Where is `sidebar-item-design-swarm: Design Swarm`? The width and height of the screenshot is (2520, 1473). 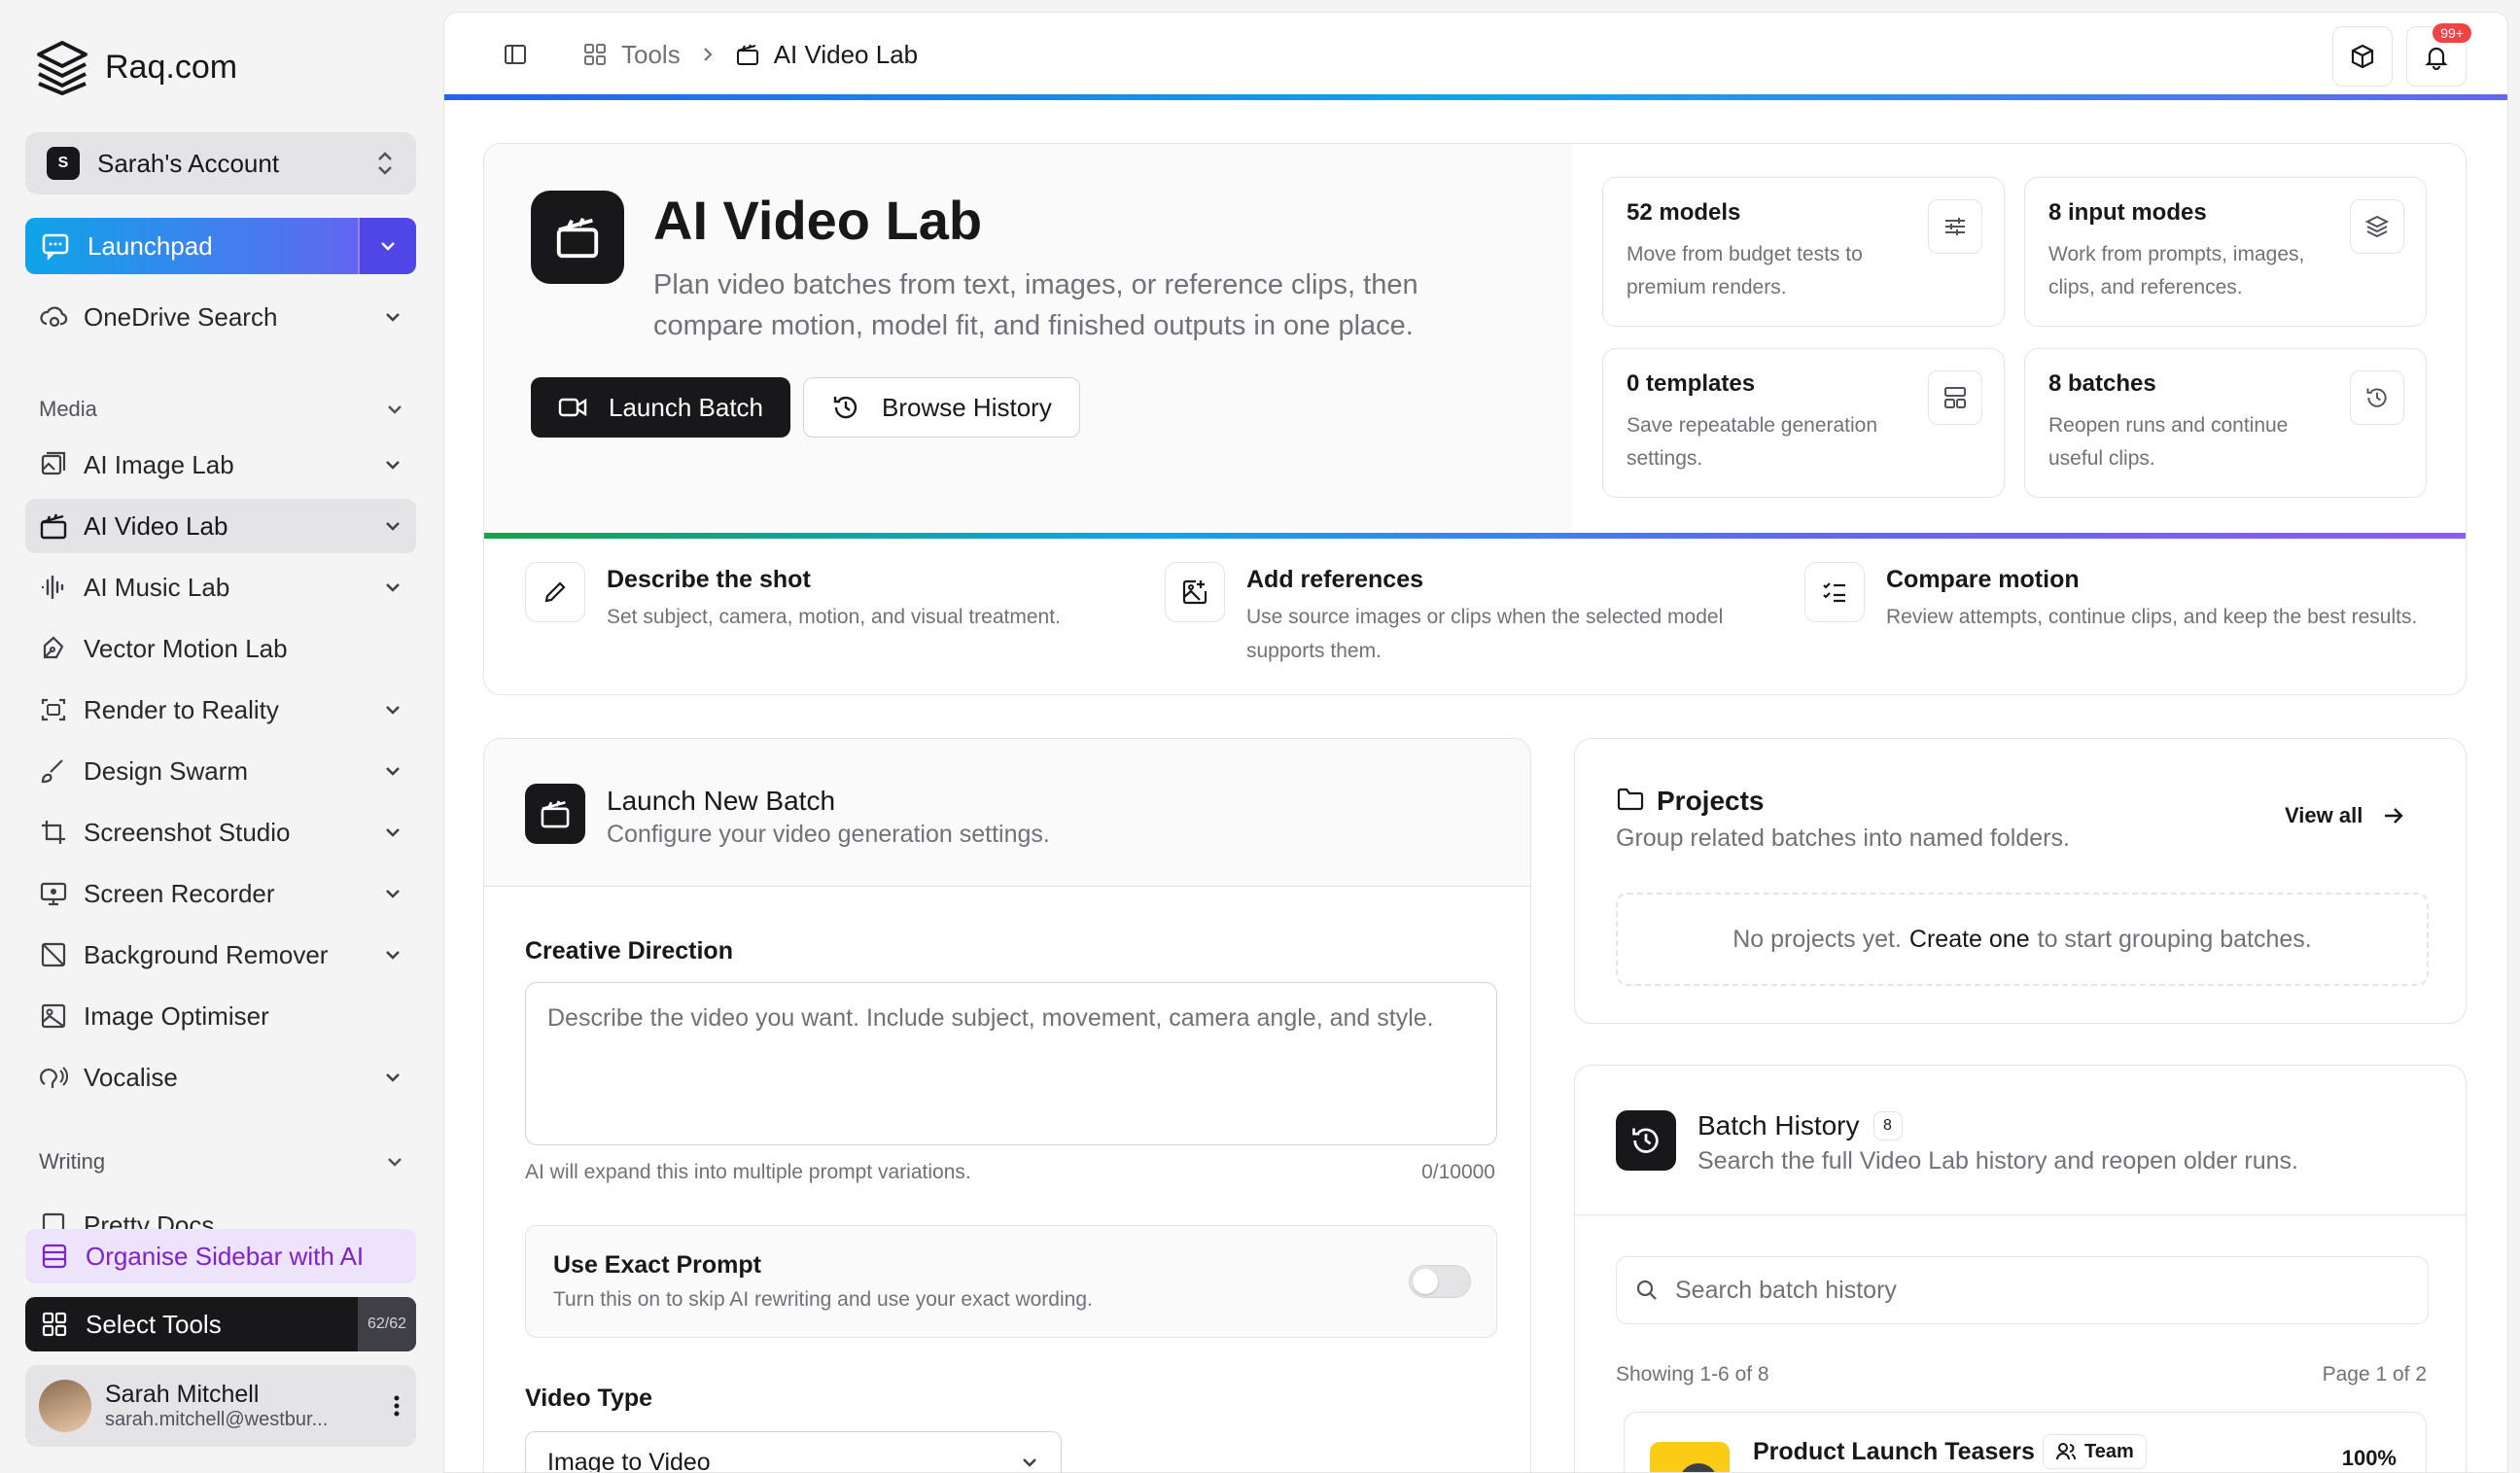
sidebar-item-design-swarm: Design Swarm is located at coordinates (220, 771).